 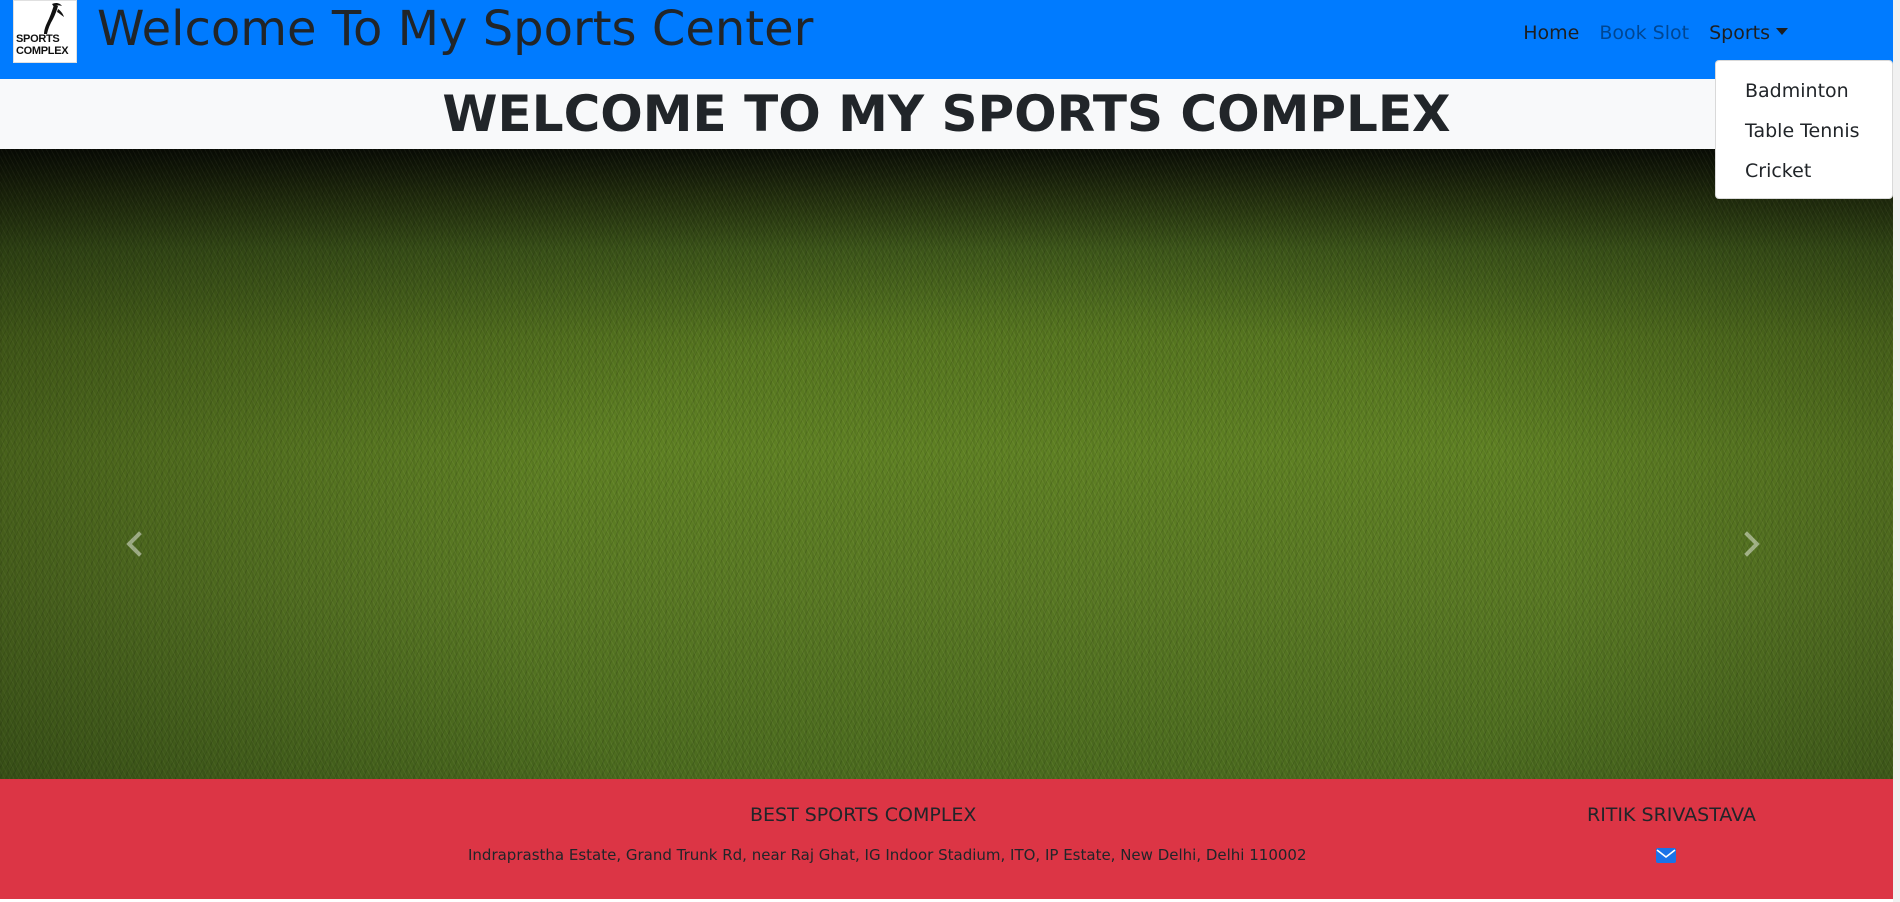 I want to click on page-heading: WELCOME TO MY SPORTS COMPLEX, so click(x=946, y=114).